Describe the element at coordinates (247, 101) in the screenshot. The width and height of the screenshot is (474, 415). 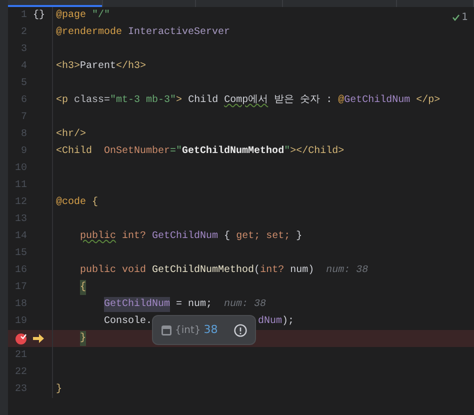
I see `code-line: <p class="mt-3 mb-3"> Child Comp에서 받은 숫자 : @GetChildNum </p>` at that location.